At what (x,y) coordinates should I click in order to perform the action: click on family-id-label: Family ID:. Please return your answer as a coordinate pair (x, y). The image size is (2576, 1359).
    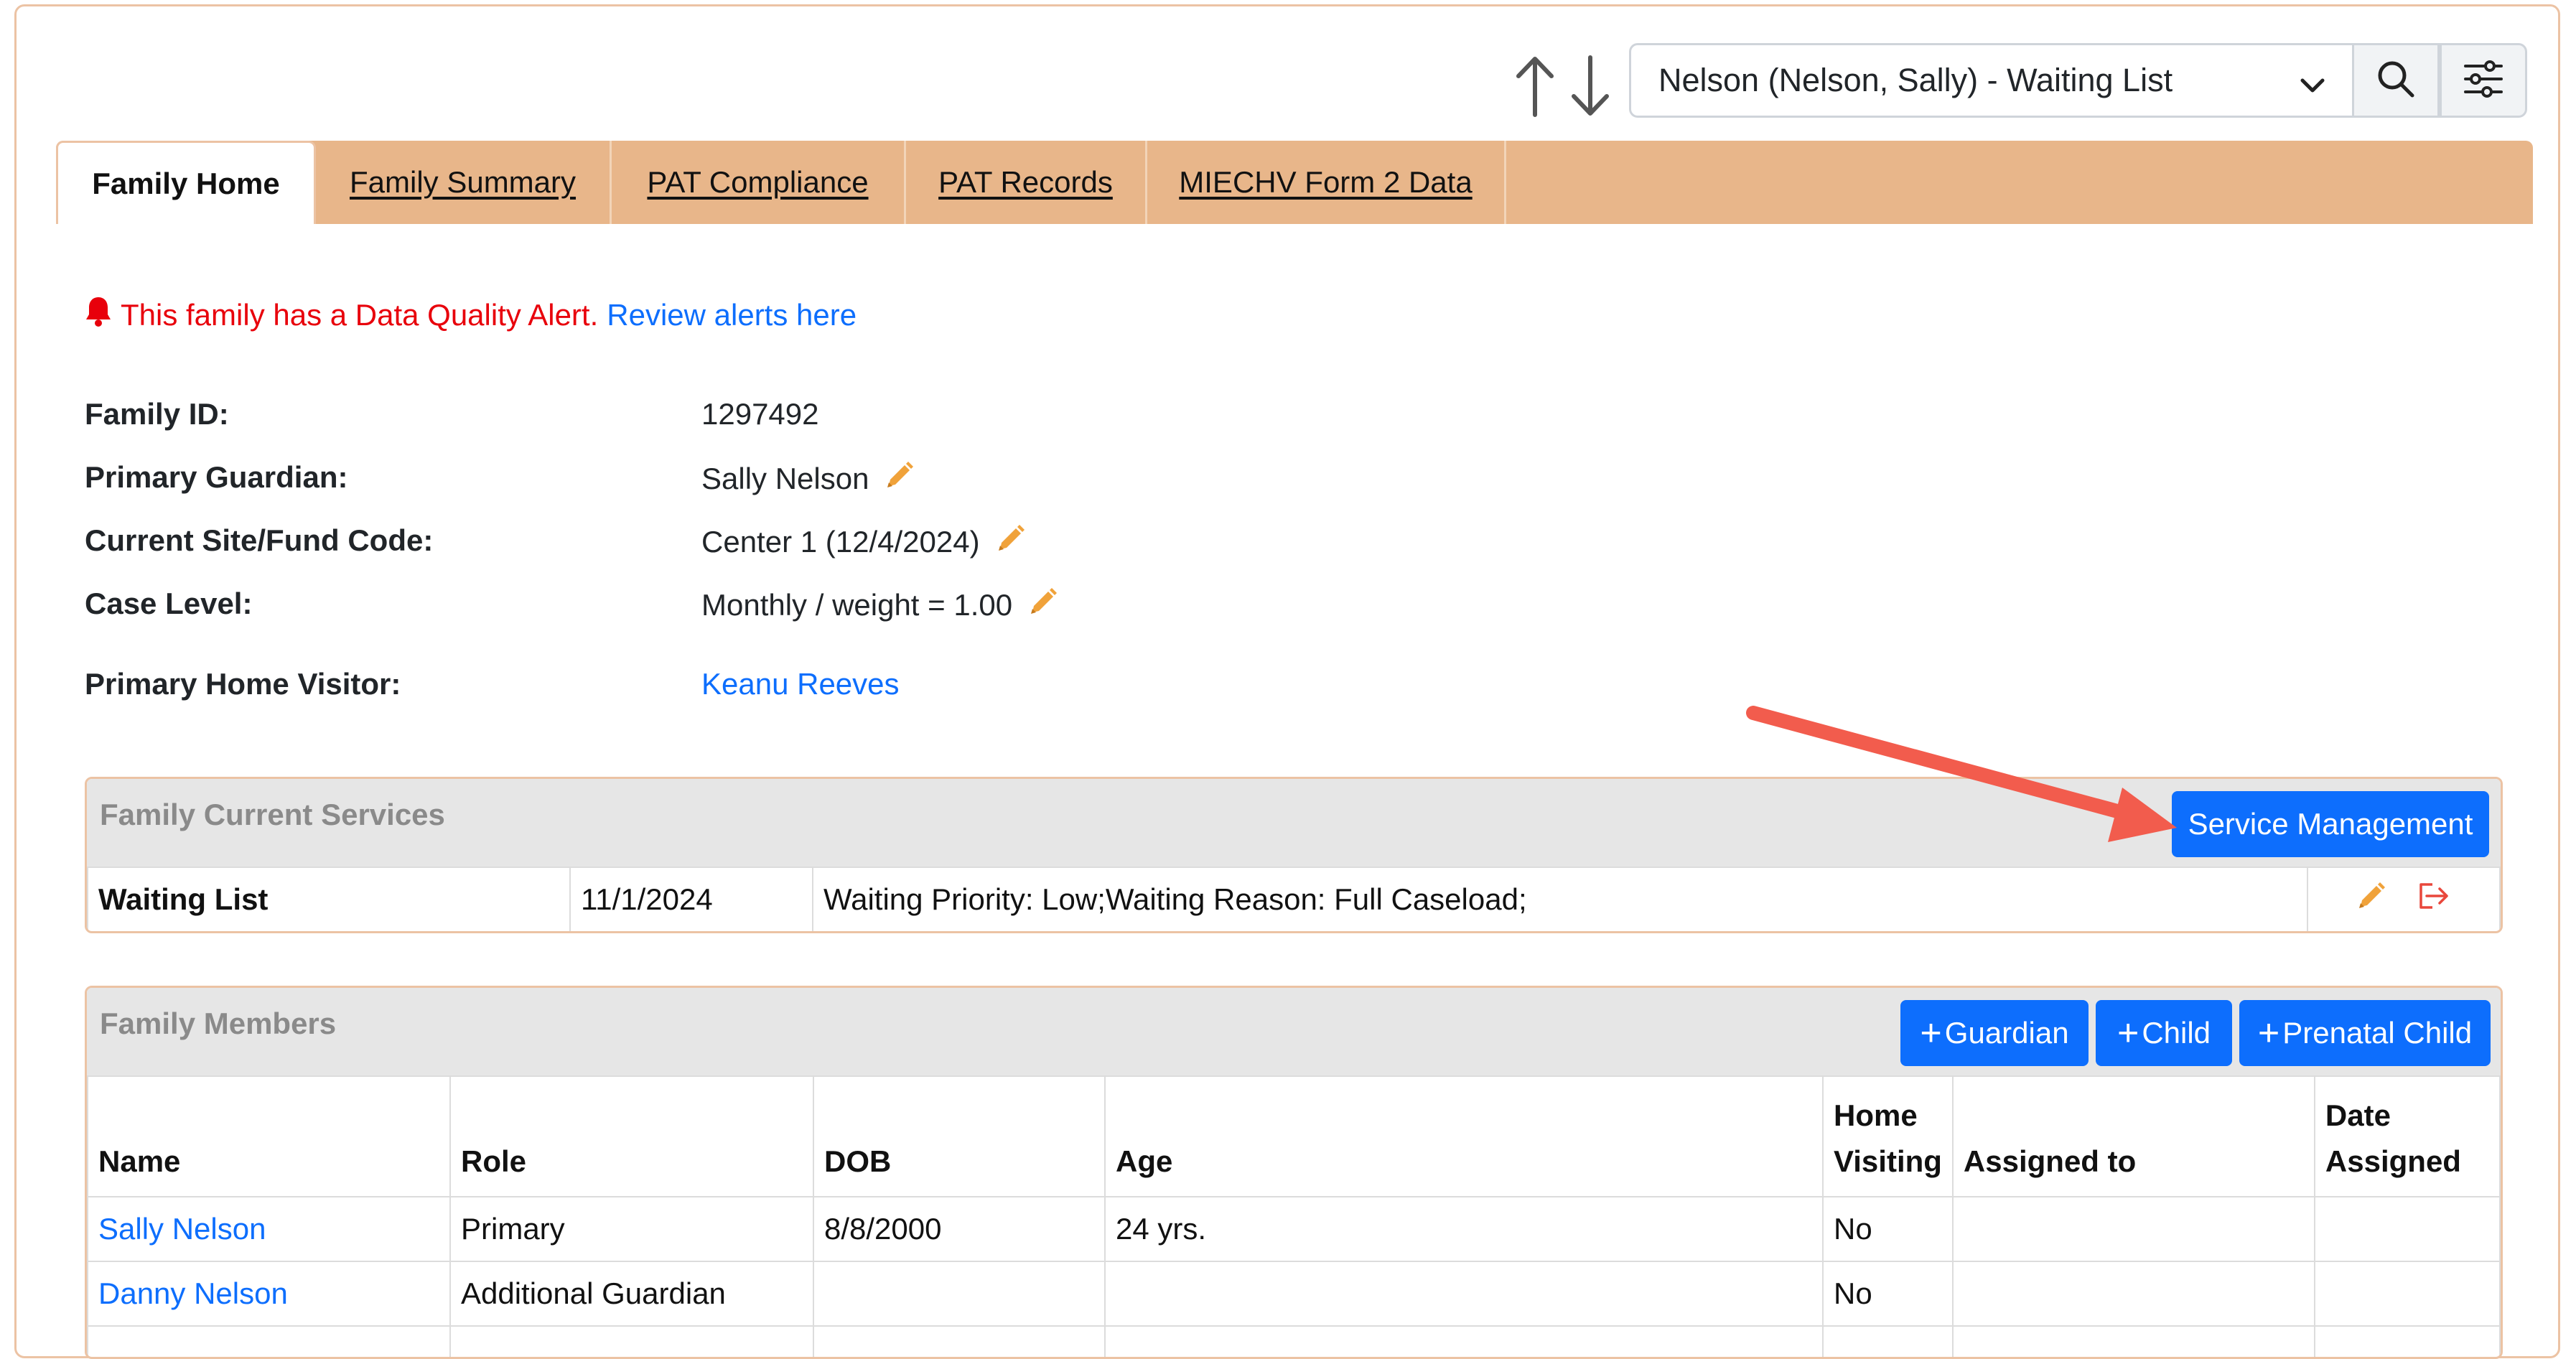
    Looking at the image, I should click on (157, 414).